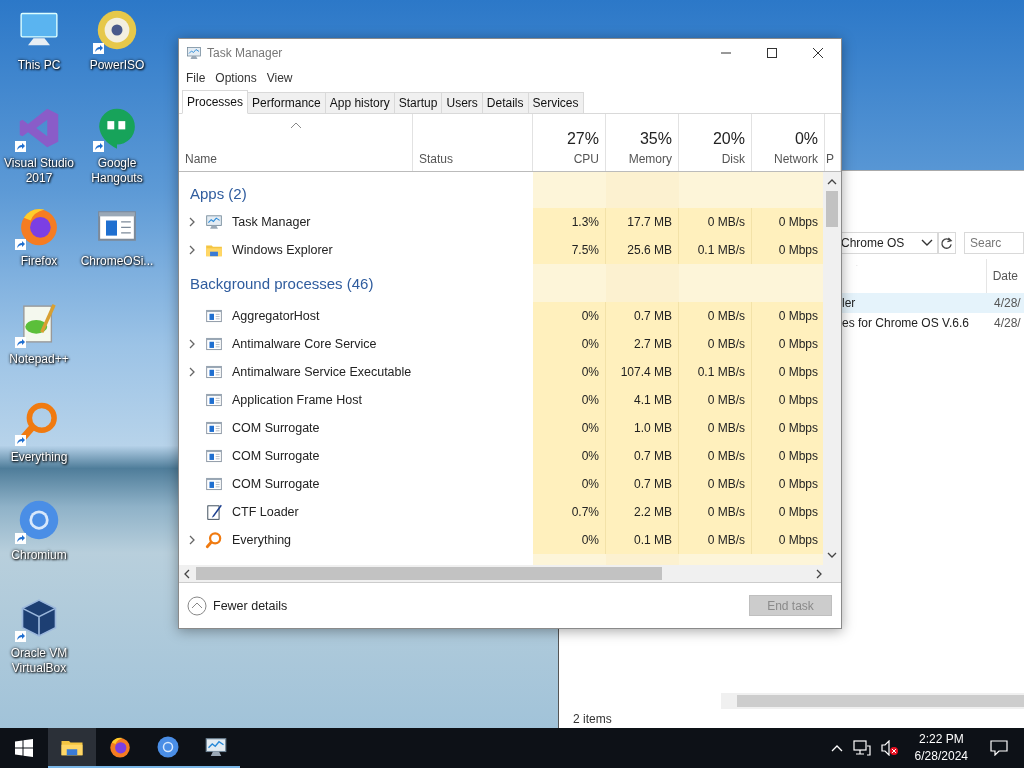 Image resolution: width=1024 pixels, height=768 pixels. What do you see at coordinates (262, 540) in the screenshot?
I see `process-name: Everything` at bounding box center [262, 540].